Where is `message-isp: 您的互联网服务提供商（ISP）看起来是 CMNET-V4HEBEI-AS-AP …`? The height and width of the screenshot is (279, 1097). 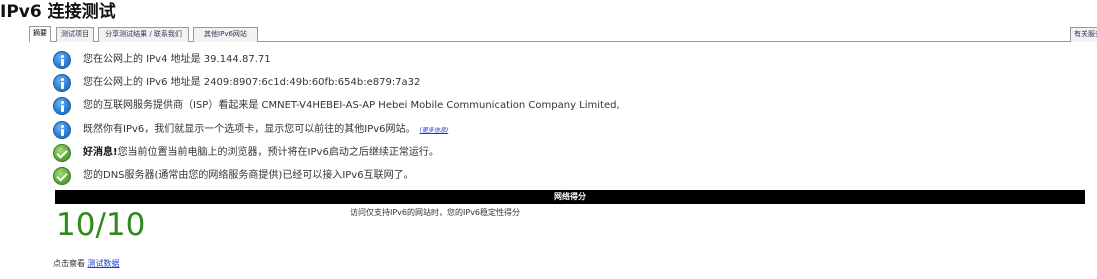 message-isp: 您的互联网服务提供商（ISP）看起来是 CMNET-V4HEBEI-AS-AP … is located at coordinates (553, 106).